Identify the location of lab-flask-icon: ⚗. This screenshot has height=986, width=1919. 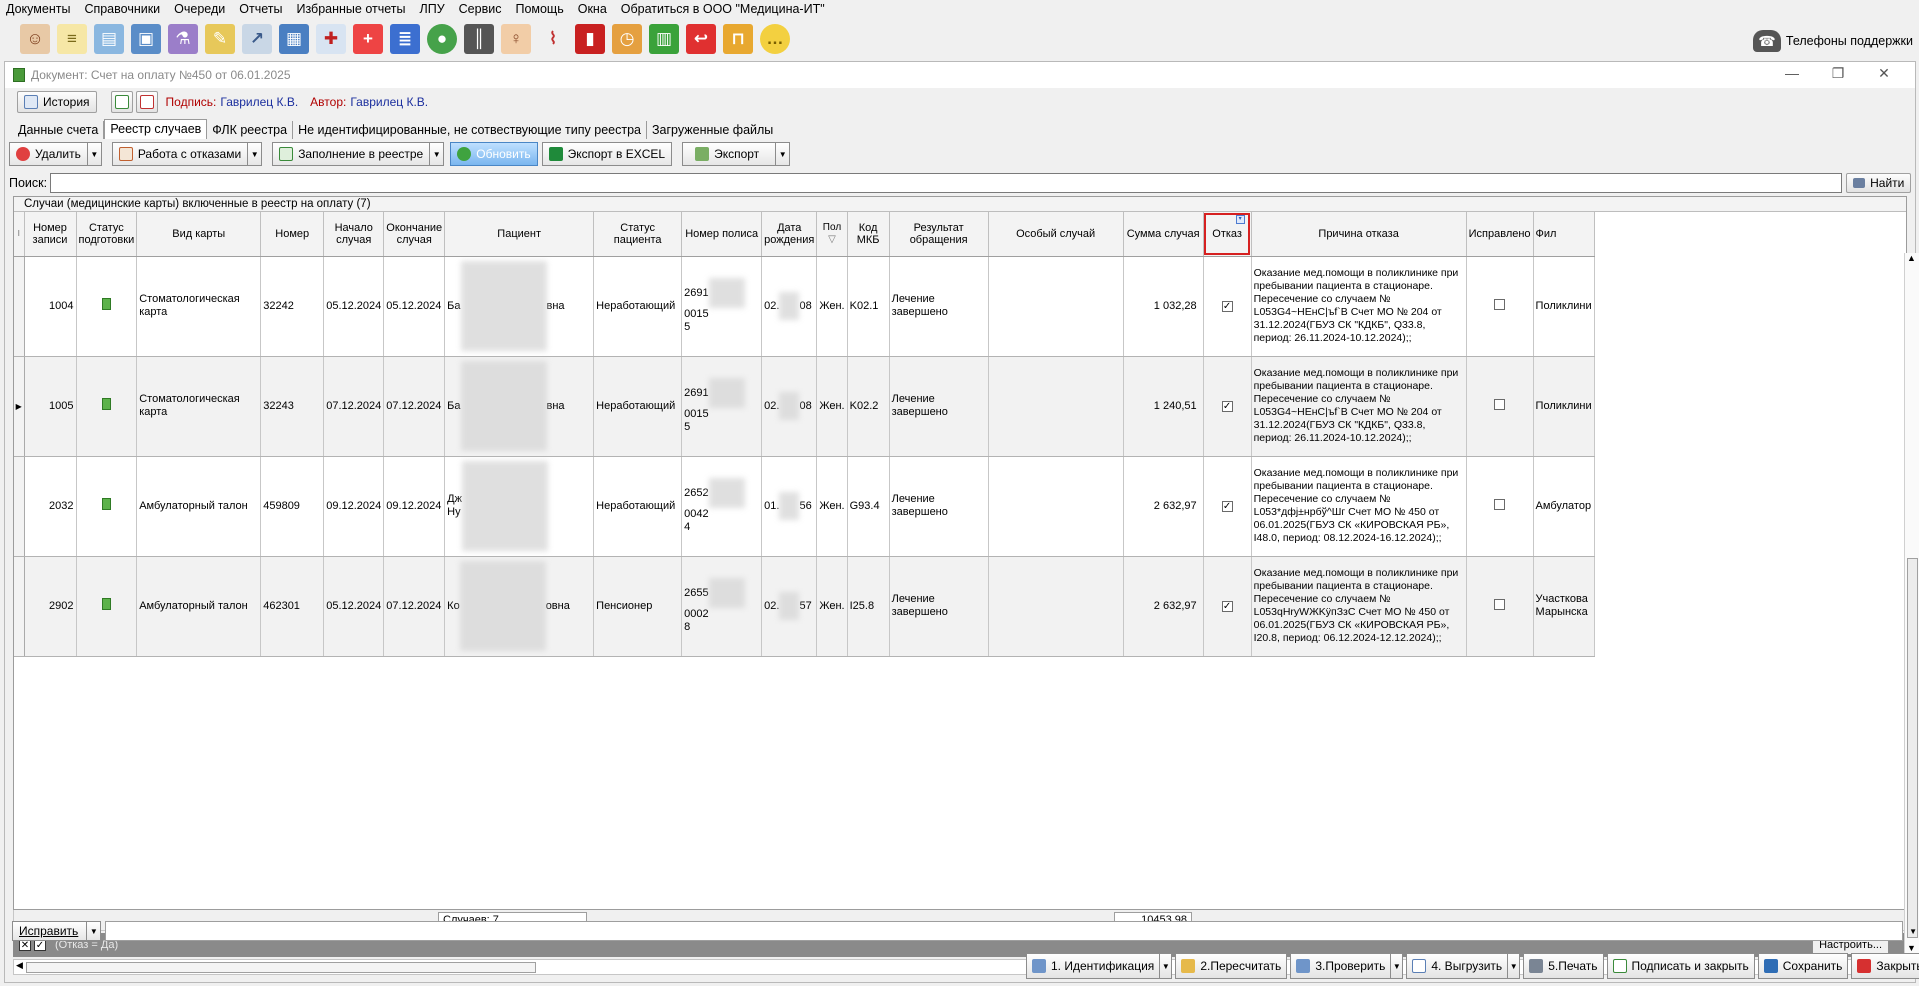
(183, 39).